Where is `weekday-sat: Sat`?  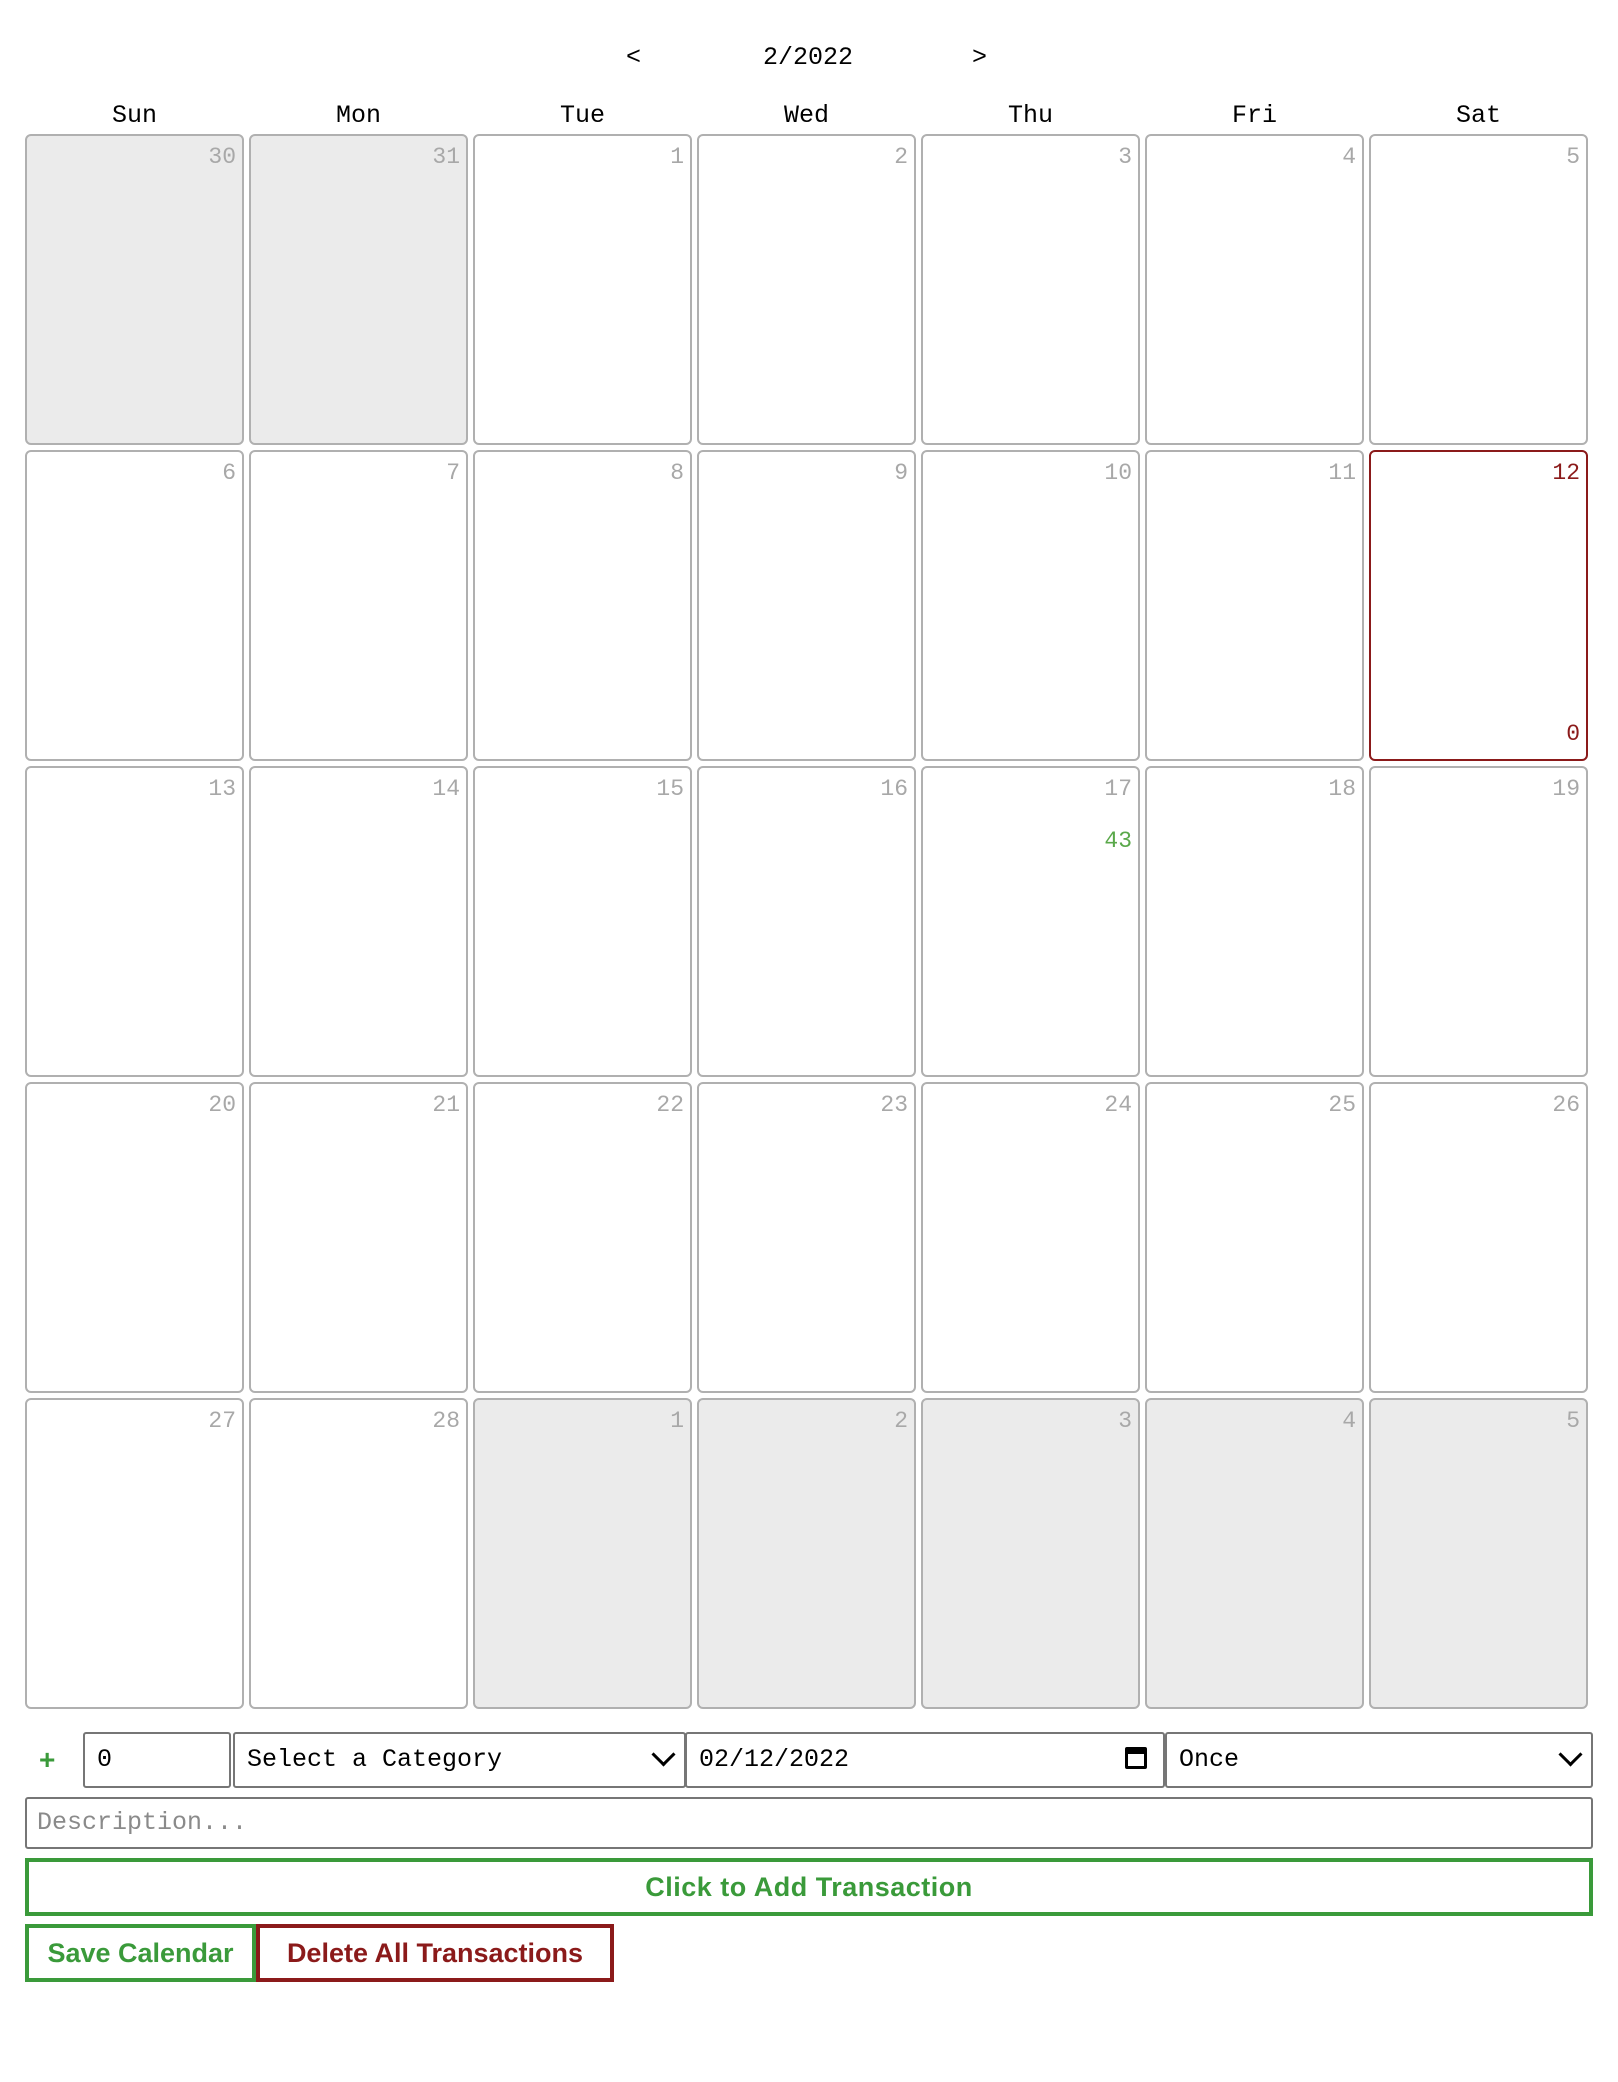
weekday-sat: Sat is located at coordinates (1478, 115).